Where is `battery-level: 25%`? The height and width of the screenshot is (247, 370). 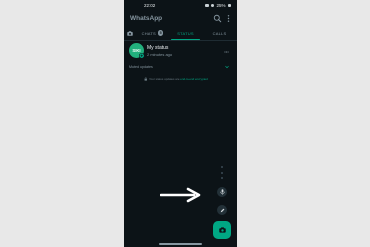 battery-level: 25% is located at coordinates (221, 5).